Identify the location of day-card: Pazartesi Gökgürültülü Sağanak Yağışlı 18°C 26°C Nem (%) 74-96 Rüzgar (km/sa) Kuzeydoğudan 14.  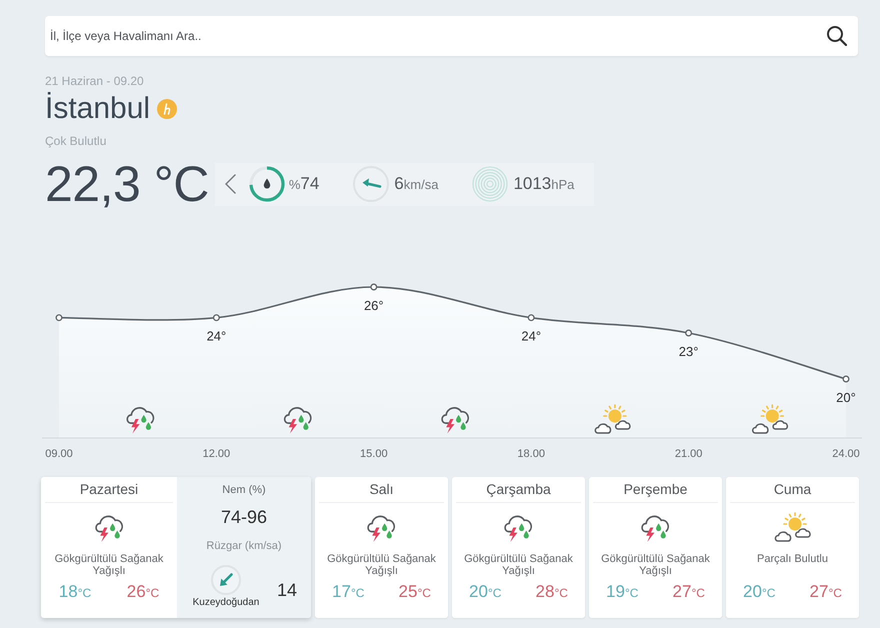
(176, 547).